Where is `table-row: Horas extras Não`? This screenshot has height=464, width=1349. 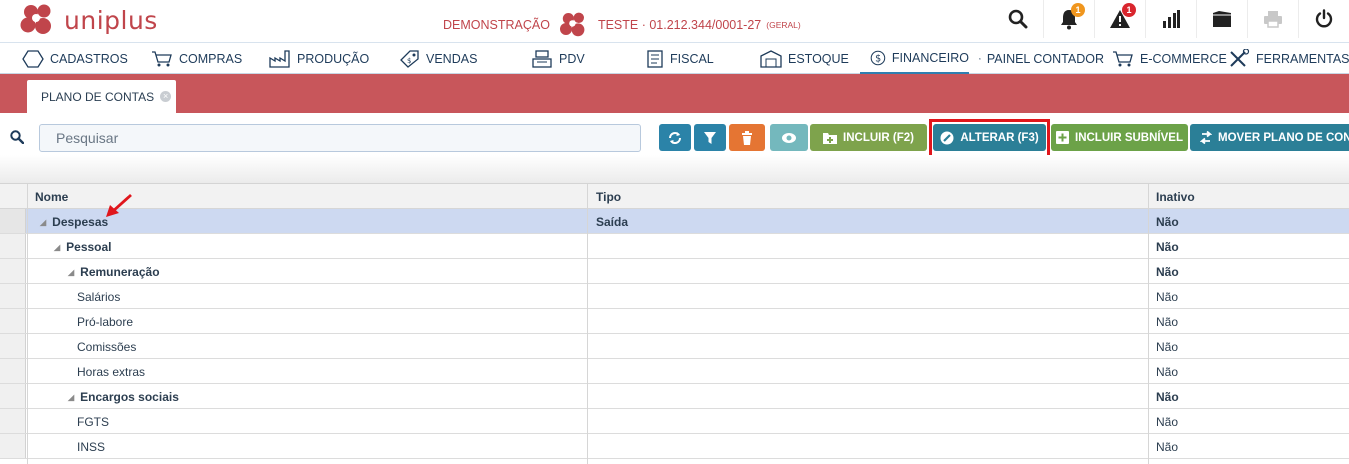
table-row: Horas extras Não is located at coordinates (674, 371).